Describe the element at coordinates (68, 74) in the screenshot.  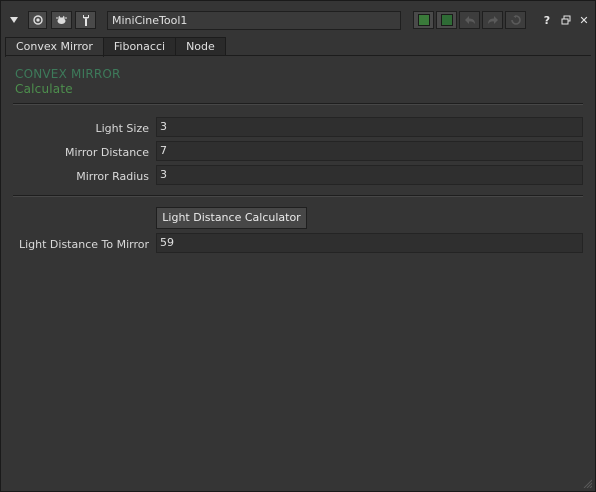
I see `section-title: CONVEX MIRROR` at that location.